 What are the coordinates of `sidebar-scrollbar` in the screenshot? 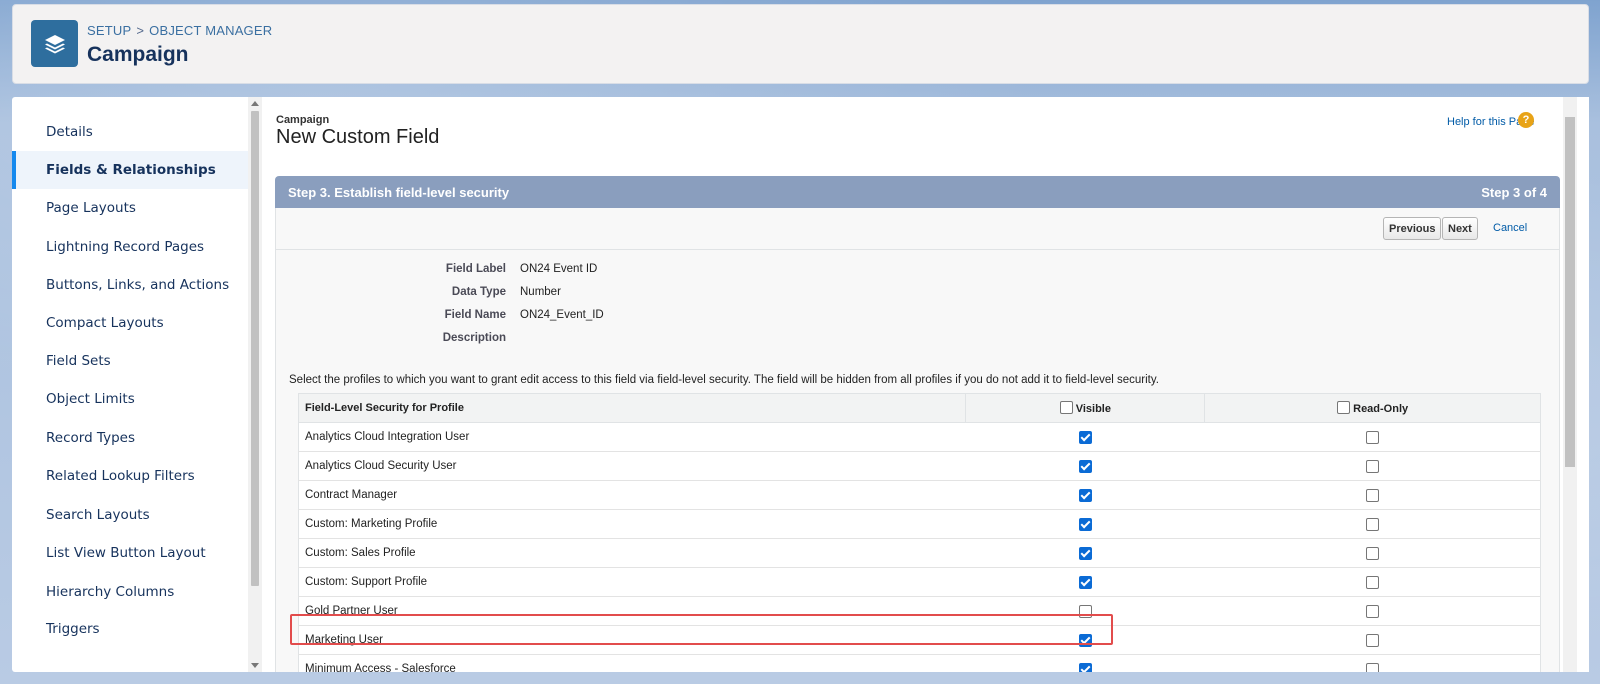 It's located at (255, 384).